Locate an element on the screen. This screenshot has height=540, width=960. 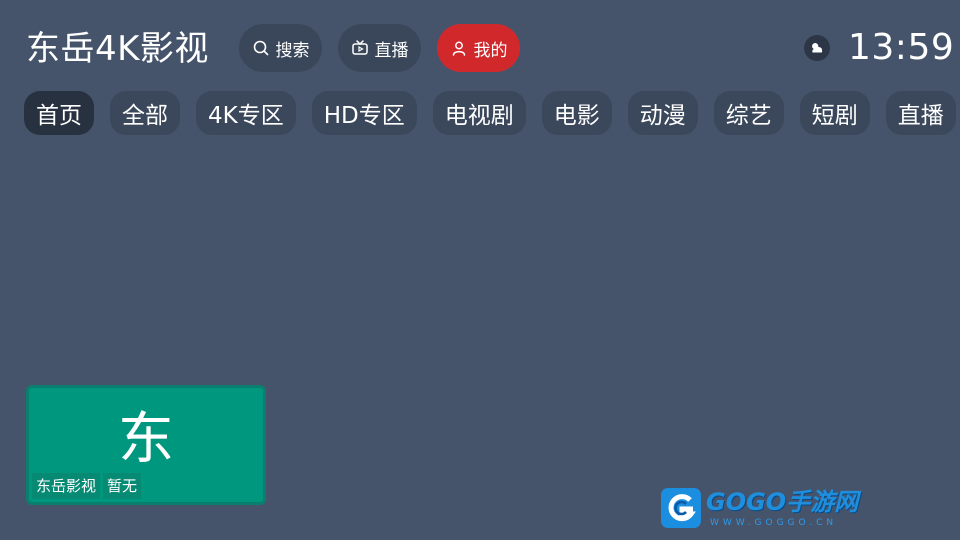
tab-all: 全部 is located at coordinates (145, 113).